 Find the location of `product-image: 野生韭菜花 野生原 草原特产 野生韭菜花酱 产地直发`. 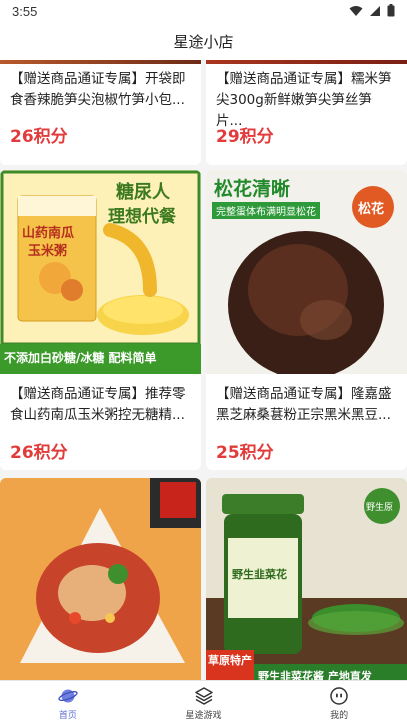

product-image: 野生韭菜花 野生原 草原特产 野生韭菜花酱 产地直发 is located at coordinates (306, 579).